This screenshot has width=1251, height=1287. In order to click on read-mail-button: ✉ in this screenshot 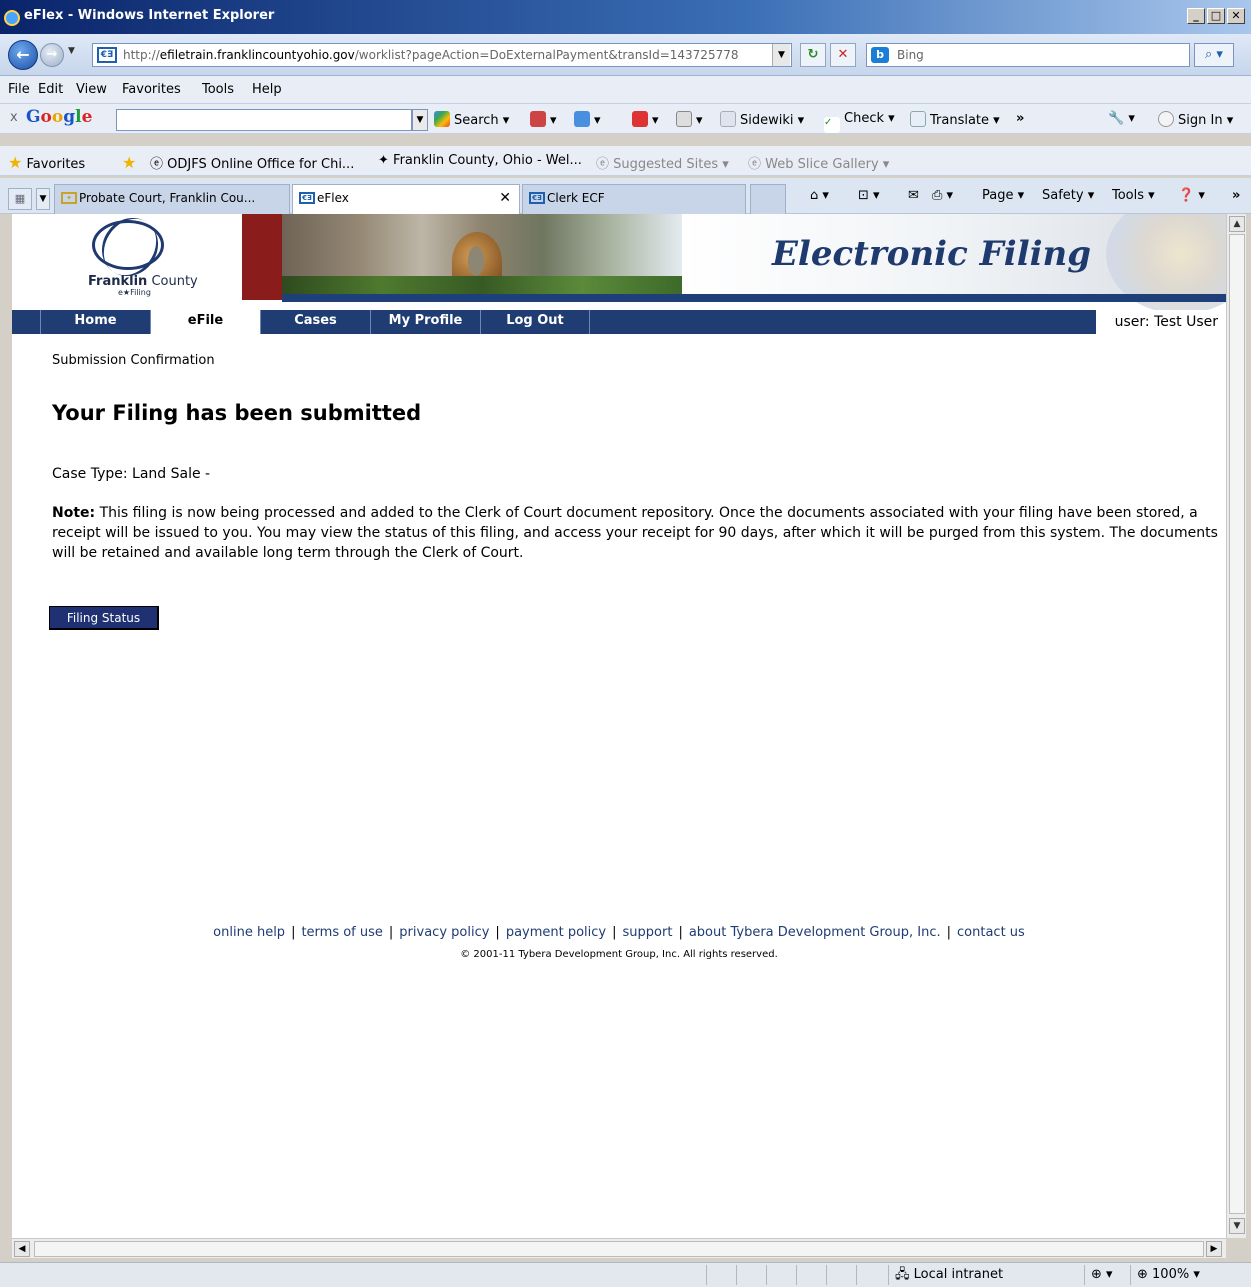, I will do `click(913, 195)`.